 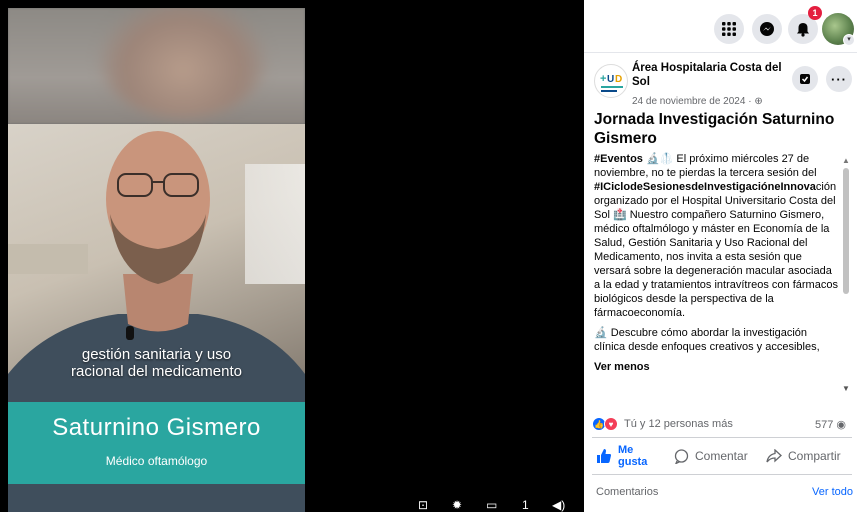 What do you see at coordinates (627, 492) in the screenshot?
I see `comments-label: Comentarios` at bounding box center [627, 492].